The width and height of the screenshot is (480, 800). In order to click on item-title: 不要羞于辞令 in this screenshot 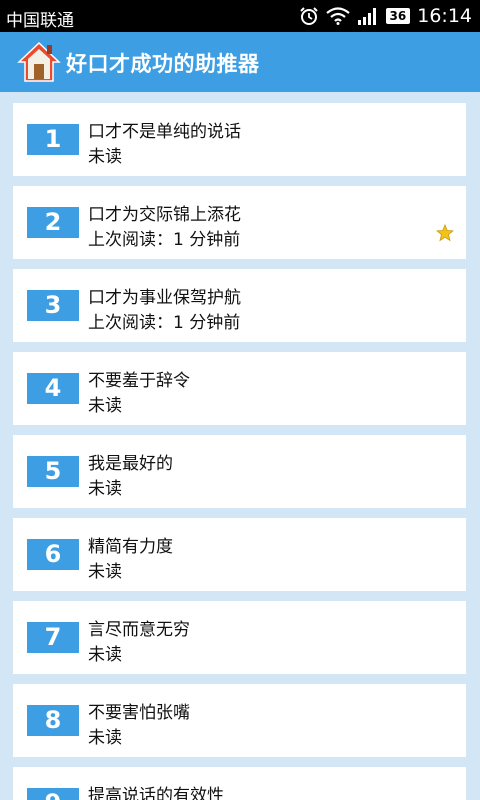, I will do `click(139, 381)`.